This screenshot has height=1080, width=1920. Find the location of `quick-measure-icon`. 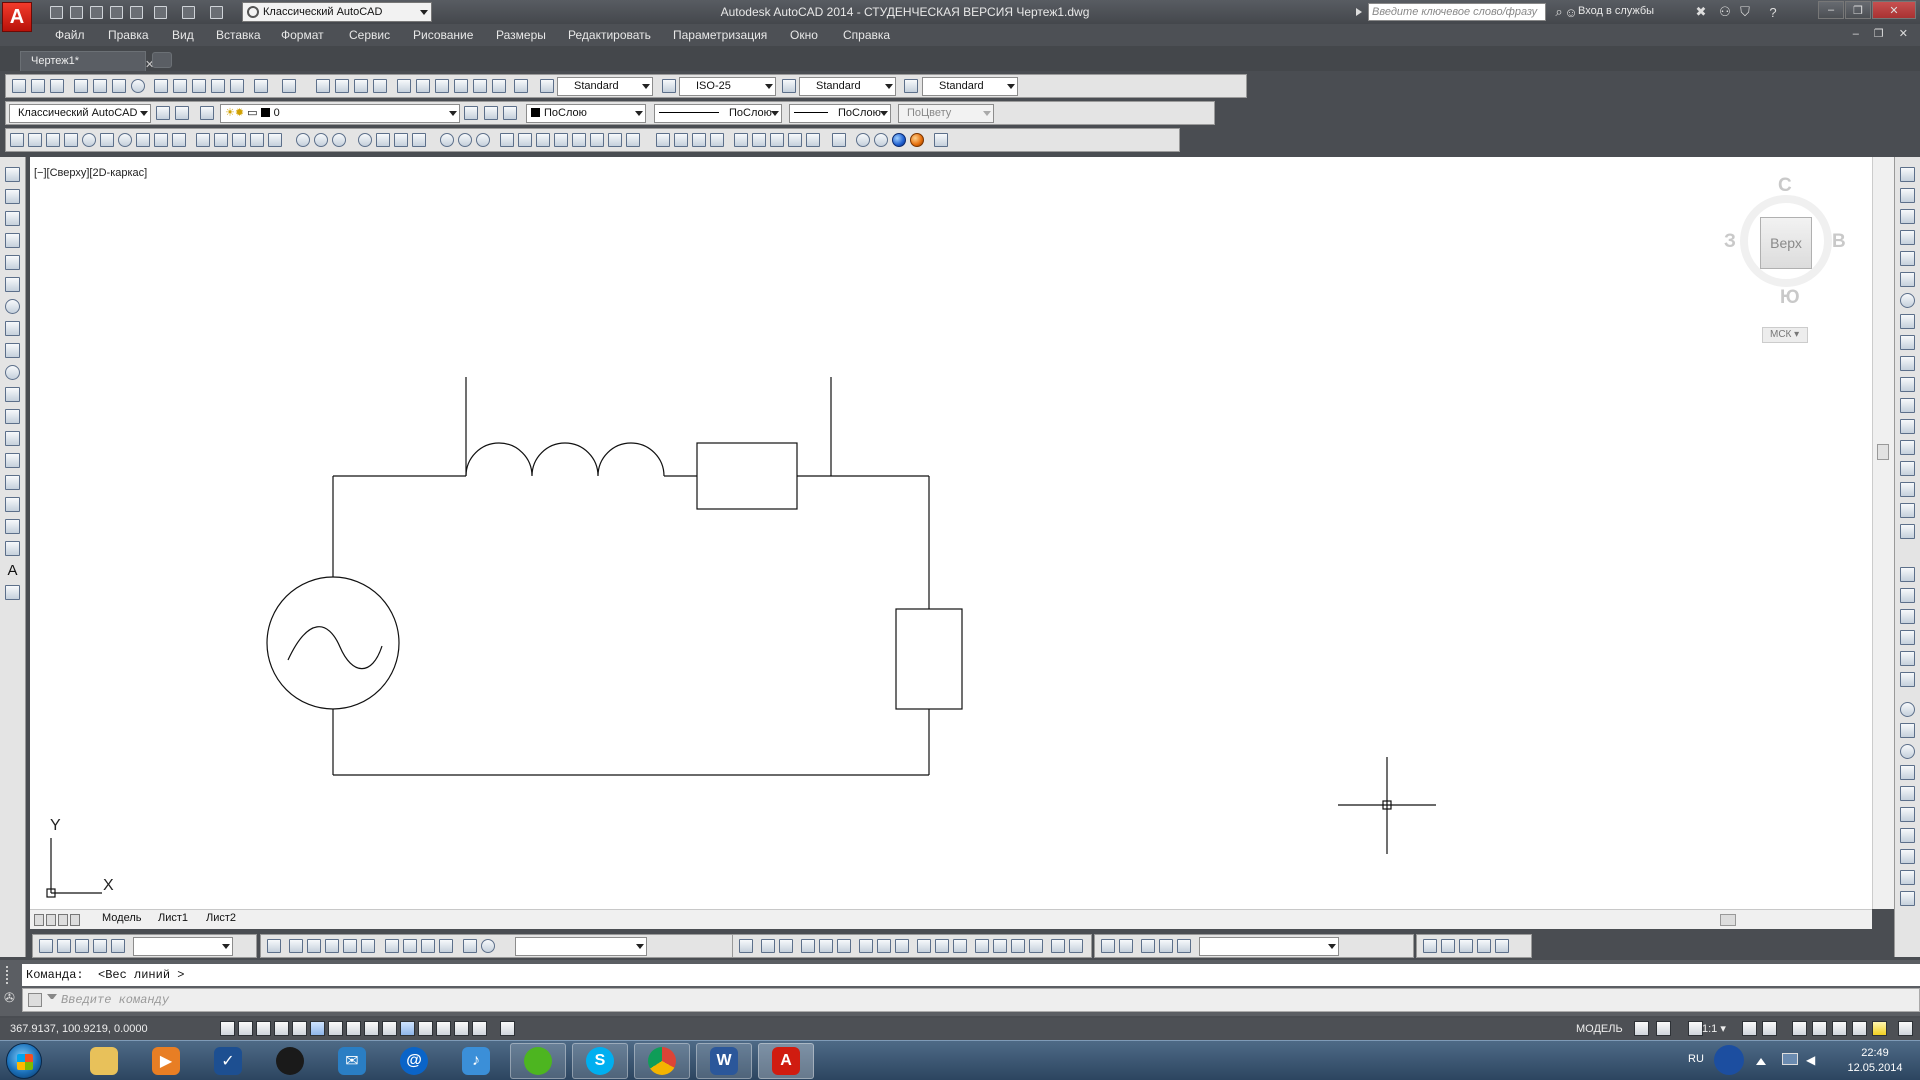

quick-measure-icon is located at coordinates (368, 946).